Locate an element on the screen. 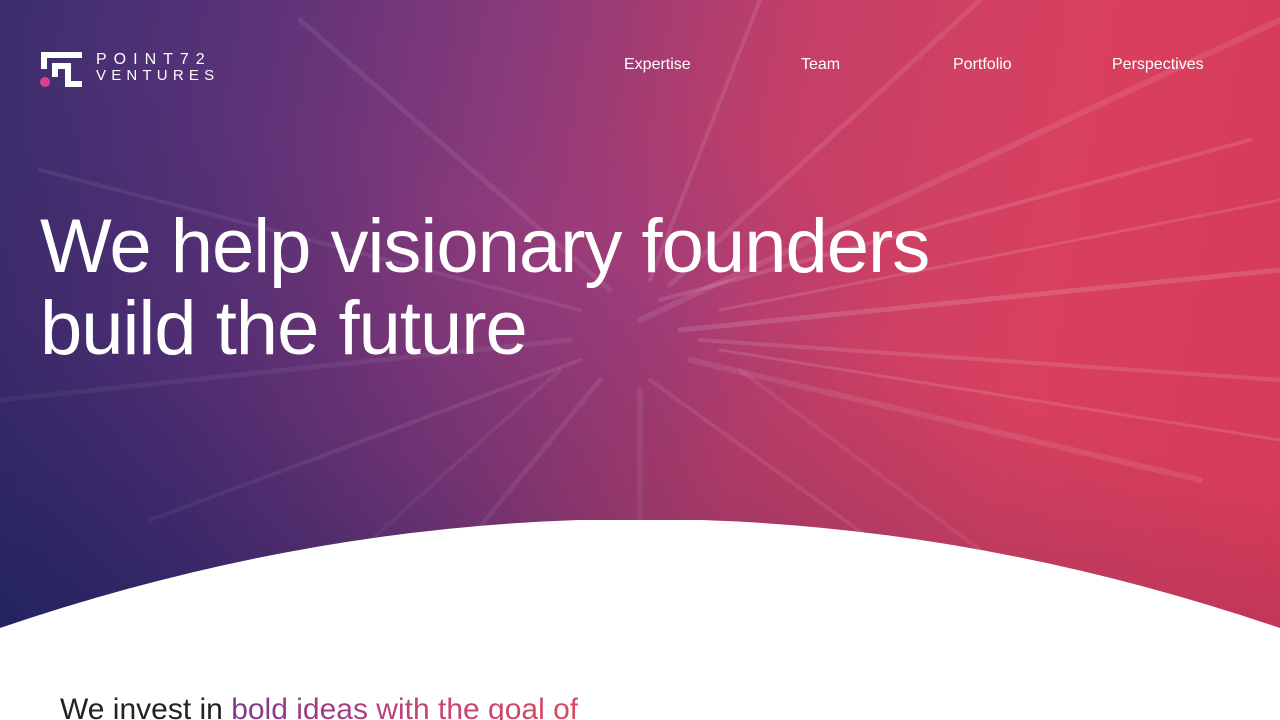 The image size is (1280, 720). nav-item-team: Team is located at coordinates (820, 65).